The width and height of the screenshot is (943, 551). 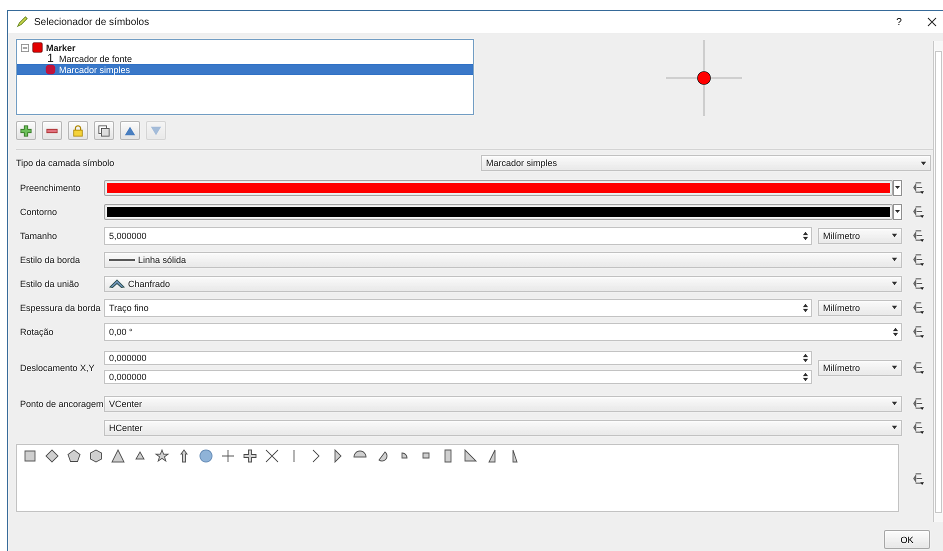 I want to click on property-label: Preenchimento, so click(x=50, y=188).